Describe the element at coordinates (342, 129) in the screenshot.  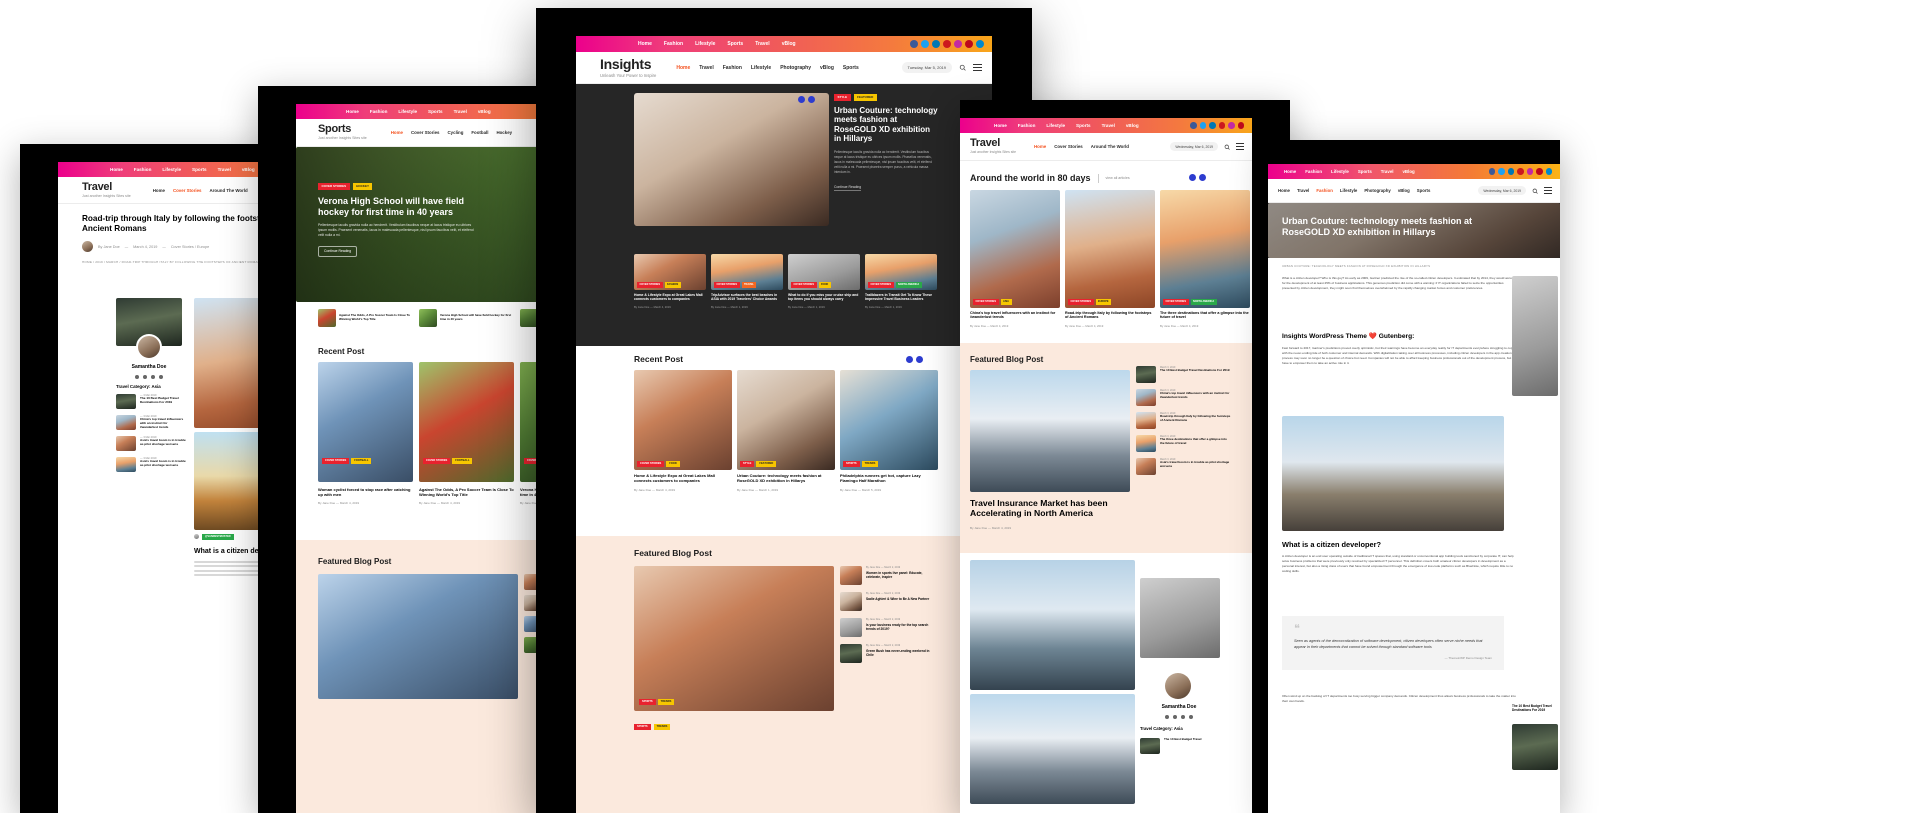
I see `site-brand: Sports` at that location.